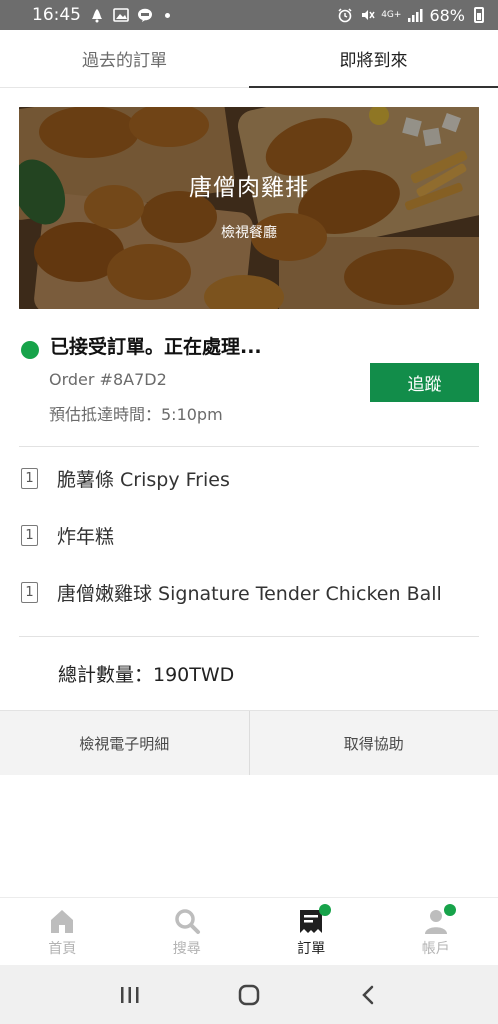  What do you see at coordinates (325, 910) in the screenshot?
I see `orders-badge` at bounding box center [325, 910].